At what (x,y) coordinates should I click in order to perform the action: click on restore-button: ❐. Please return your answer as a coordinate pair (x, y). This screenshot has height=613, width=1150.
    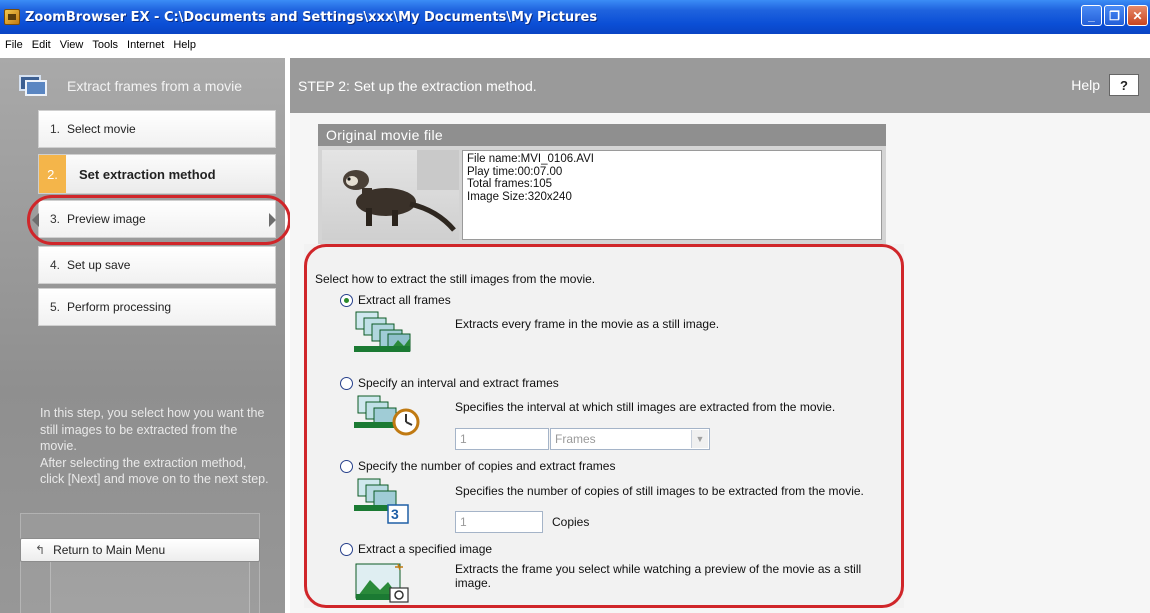
    Looking at the image, I should click on (1114, 15).